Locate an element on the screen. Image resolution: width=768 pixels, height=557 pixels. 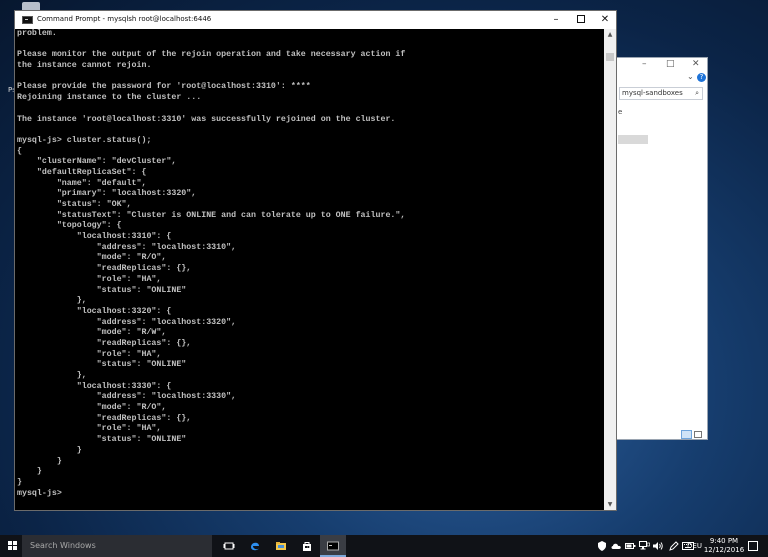
cloud-icon is located at coordinates (616, 546).